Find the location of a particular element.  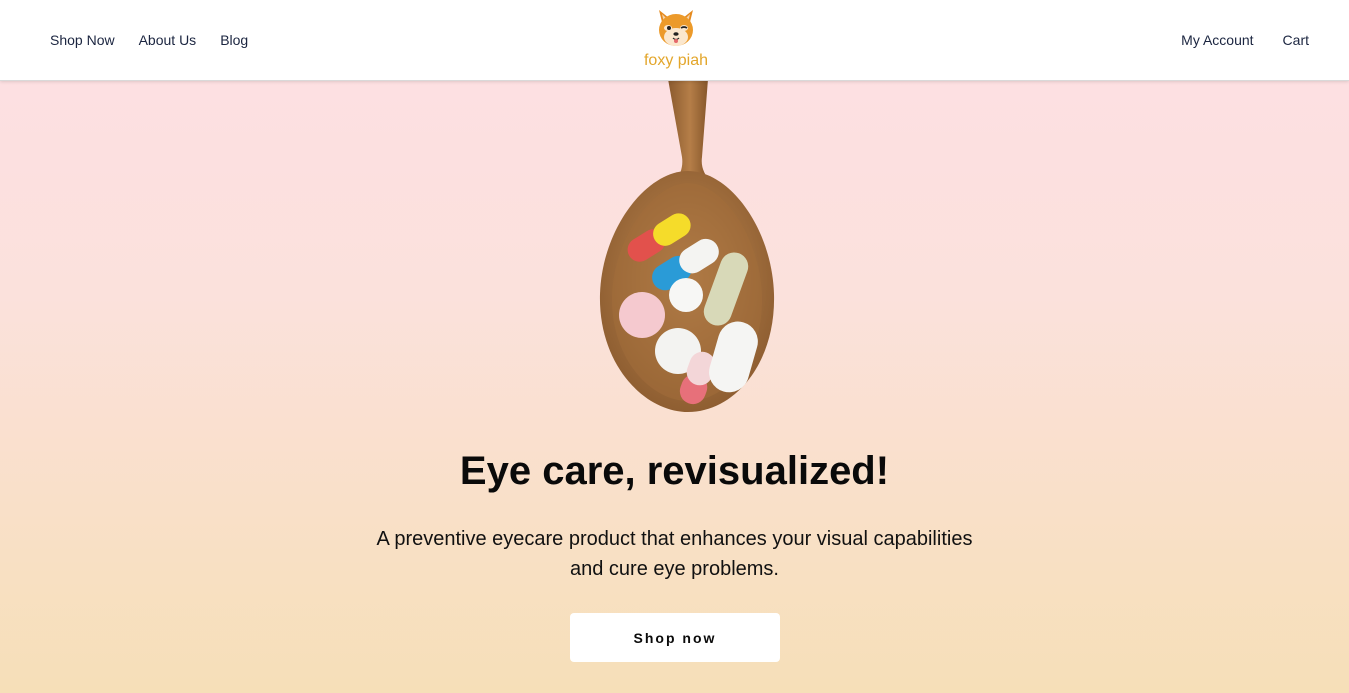

spoon-with-pills-image is located at coordinates (687, 246).